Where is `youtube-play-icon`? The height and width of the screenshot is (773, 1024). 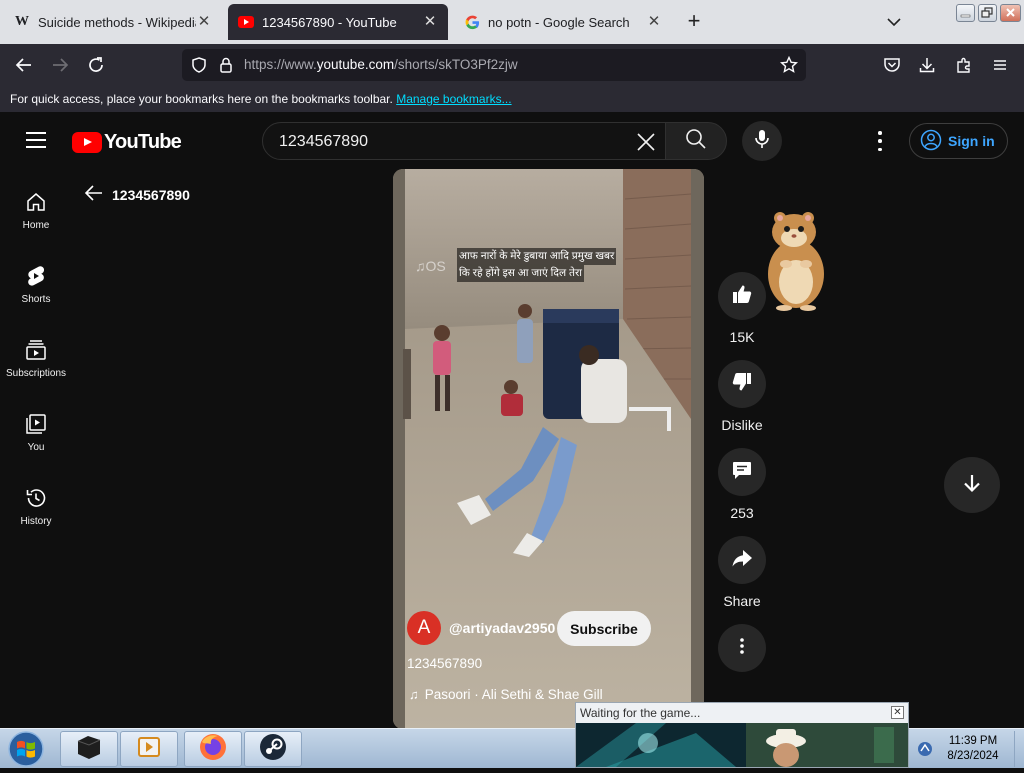
youtube-play-icon is located at coordinates (87, 142).